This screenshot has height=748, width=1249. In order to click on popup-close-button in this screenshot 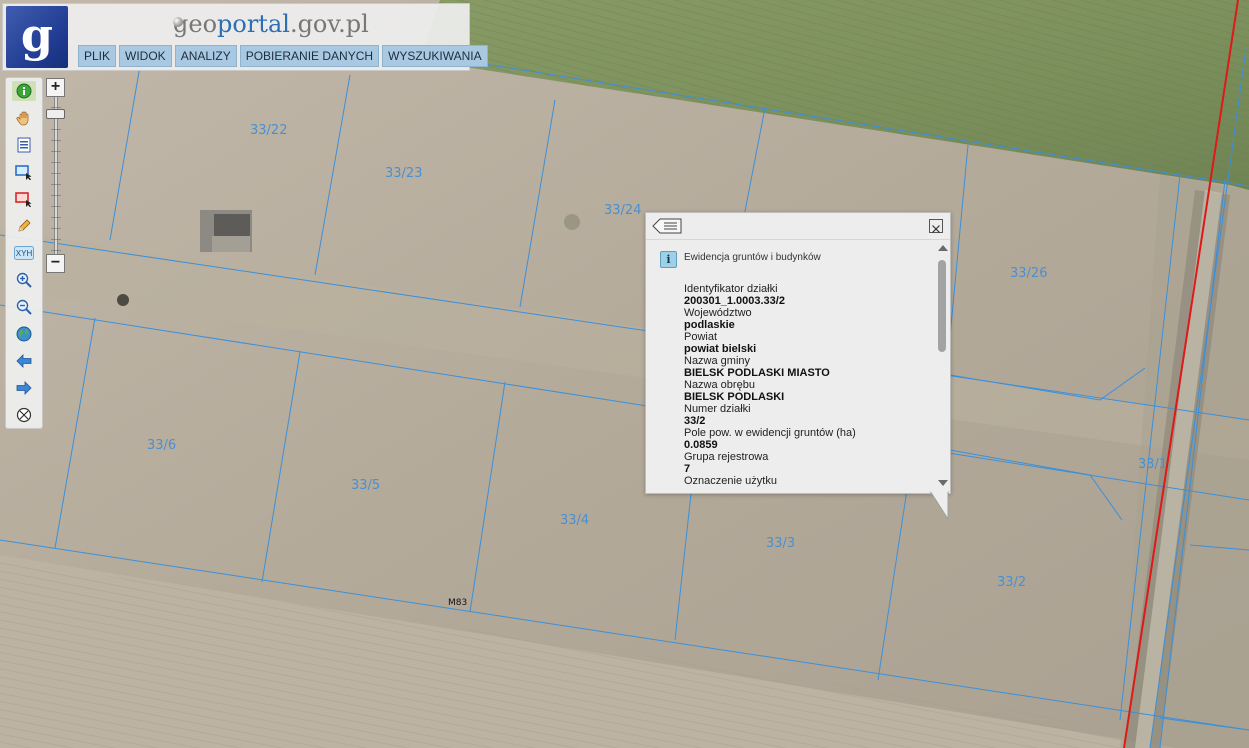, I will do `click(936, 226)`.